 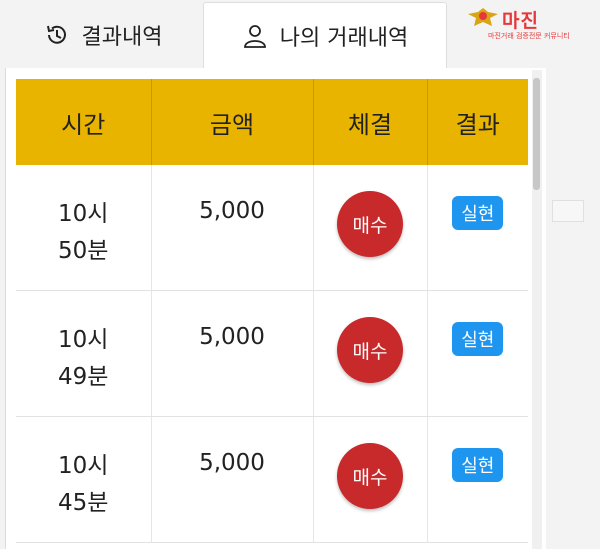 I want to click on header-result: 결과, so click(x=477, y=122).